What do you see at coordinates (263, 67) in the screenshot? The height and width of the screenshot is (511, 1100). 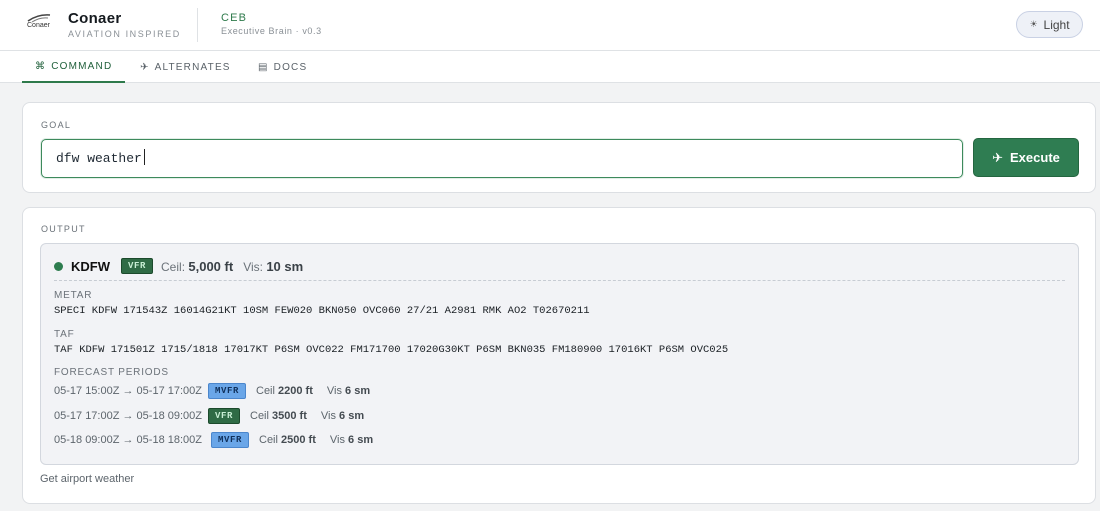 I see `document-icon: ▤` at bounding box center [263, 67].